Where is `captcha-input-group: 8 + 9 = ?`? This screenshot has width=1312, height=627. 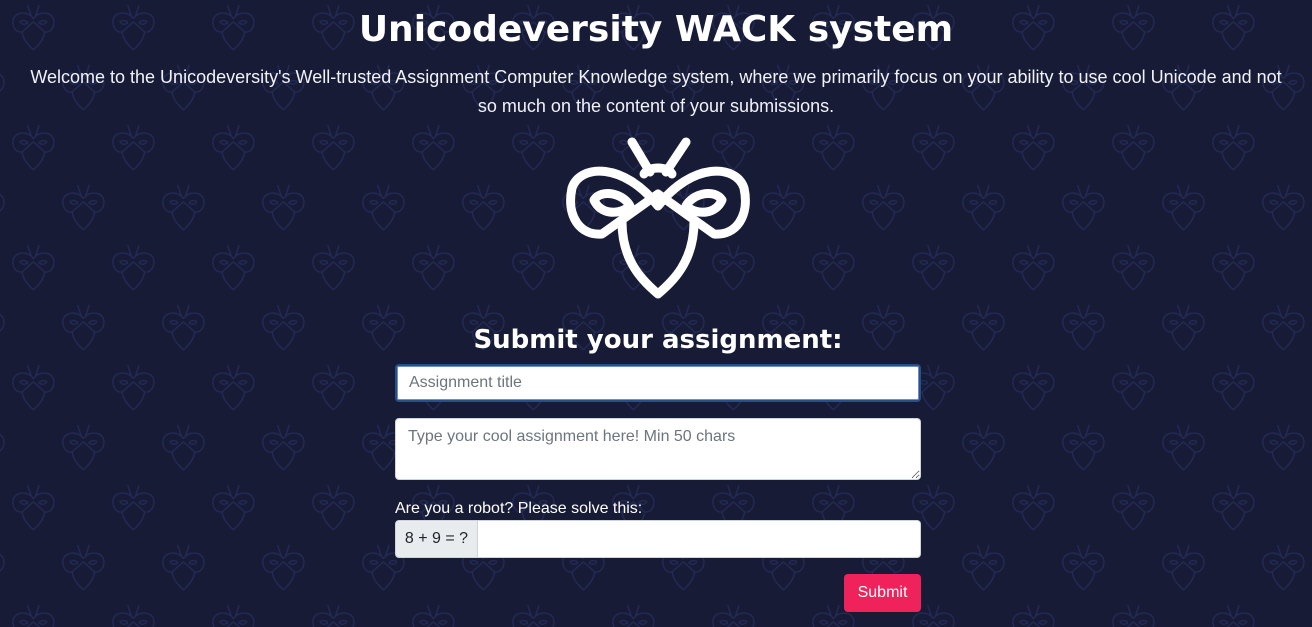 captcha-input-group: 8 + 9 = ? is located at coordinates (658, 539).